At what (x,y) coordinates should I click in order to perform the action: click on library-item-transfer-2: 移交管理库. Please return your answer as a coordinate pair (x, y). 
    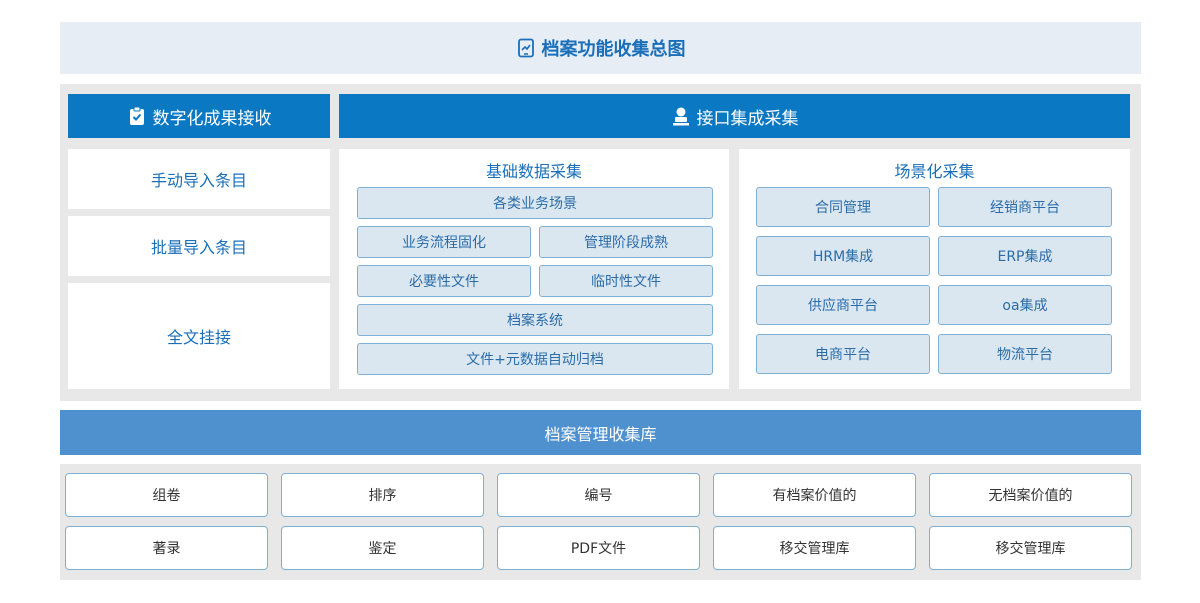
    Looking at the image, I should click on (1030, 548).